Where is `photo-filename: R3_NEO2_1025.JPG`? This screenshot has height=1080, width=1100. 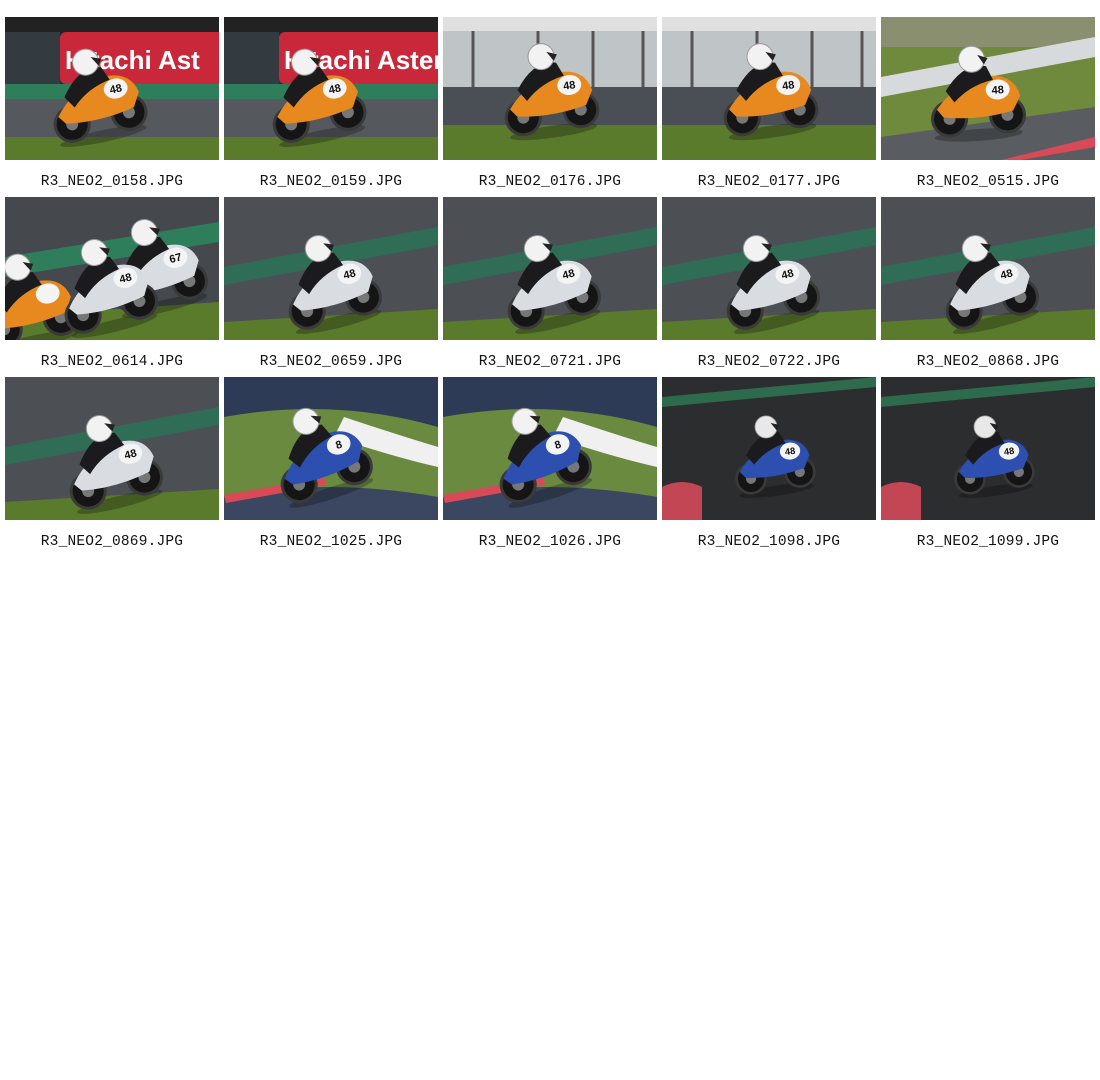 photo-filename: R3_NEO2_1025.JPG is located at coordinates (331, 542).